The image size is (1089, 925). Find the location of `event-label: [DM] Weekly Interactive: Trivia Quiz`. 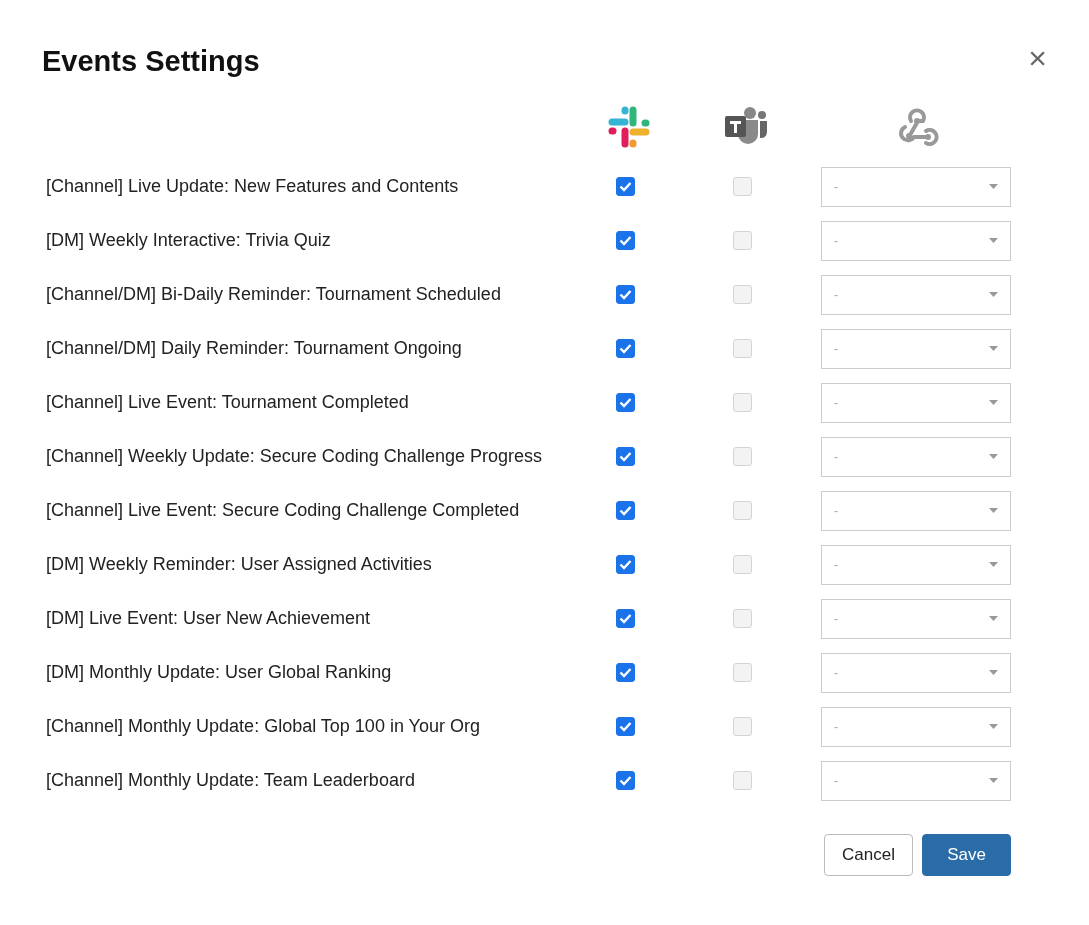

event-label: [DM] Weekly Interactive: Trivia Quiz is located at coordinates (188, 240).